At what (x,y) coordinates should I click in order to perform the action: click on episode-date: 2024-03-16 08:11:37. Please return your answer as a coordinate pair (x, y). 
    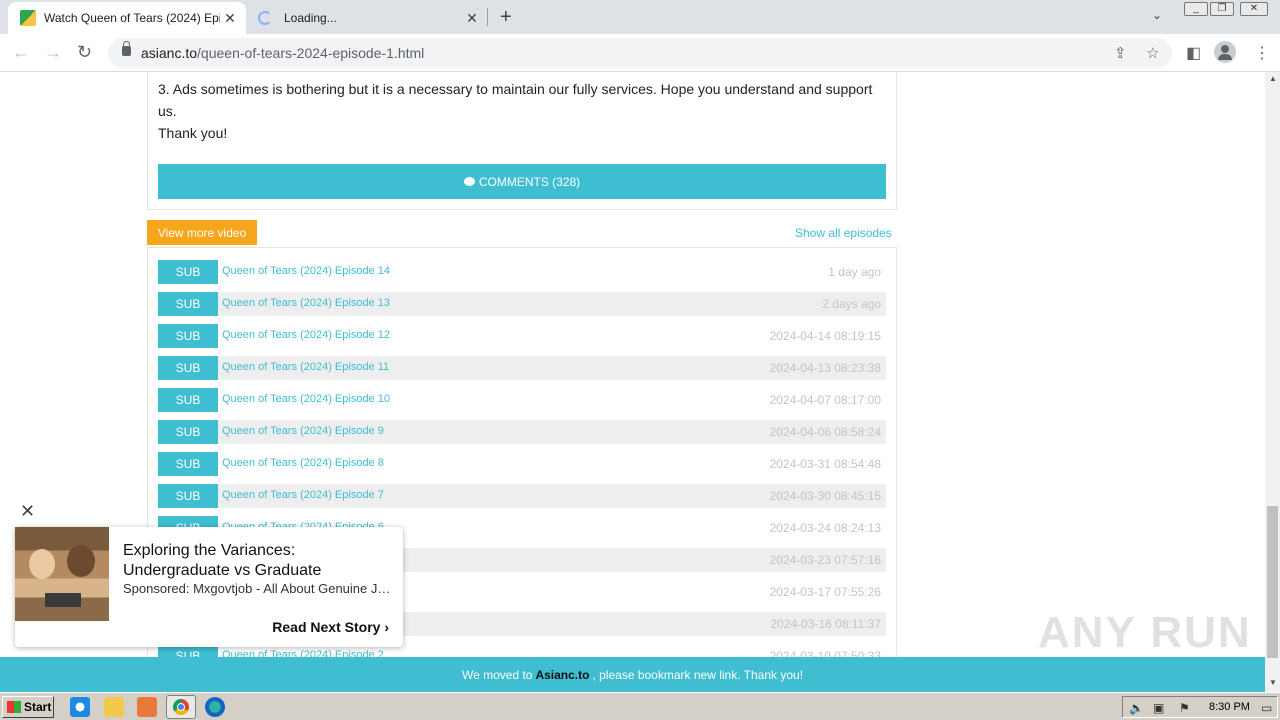
    Looking at the image, I should click on (825, 624).